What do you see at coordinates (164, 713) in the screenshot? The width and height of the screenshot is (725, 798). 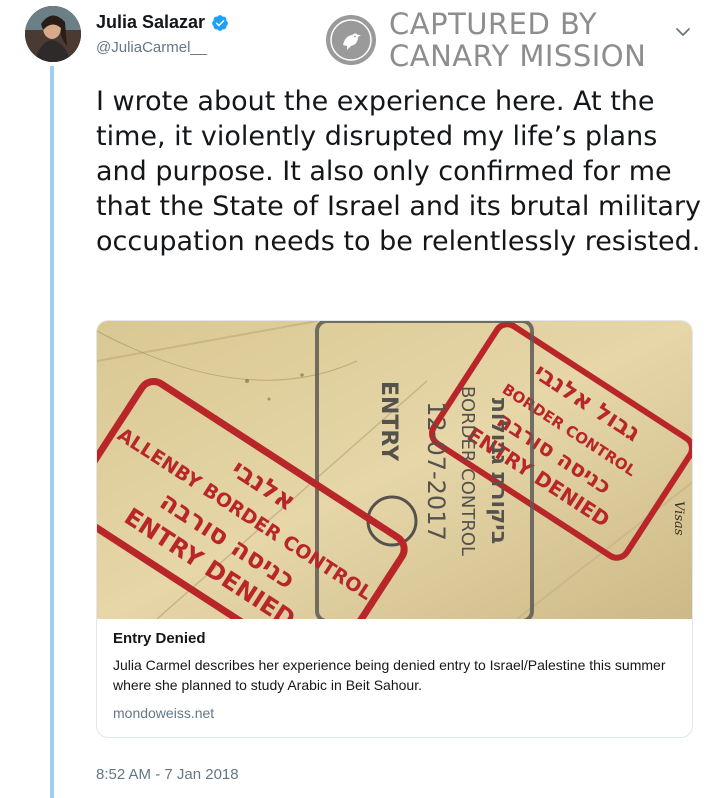 I see `card-domain: mondoweiss.net` at bounding box center [164, 713].